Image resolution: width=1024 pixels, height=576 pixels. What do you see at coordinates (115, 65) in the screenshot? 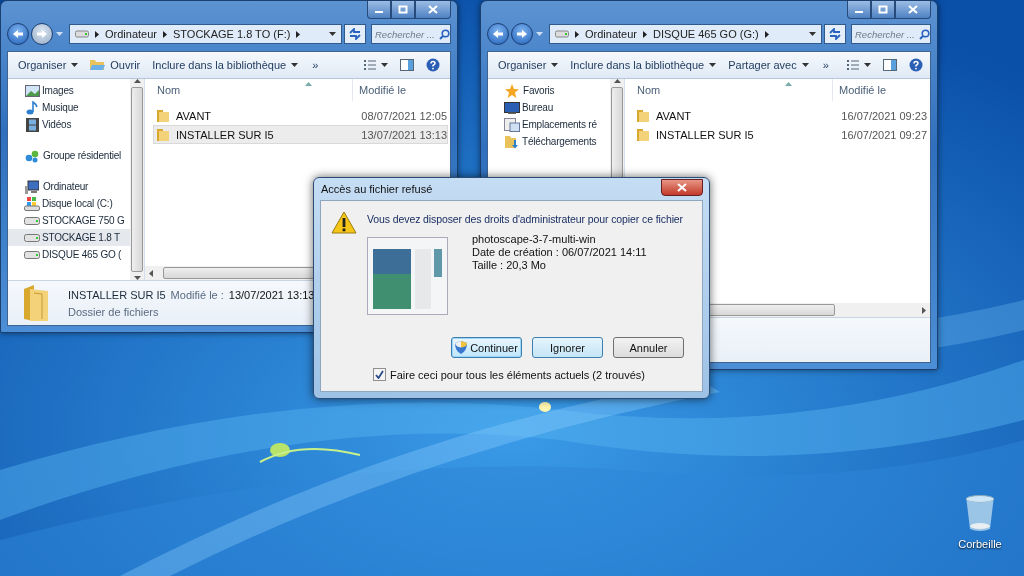
I see `open-button: Ouvrir` at bounding box center [115, 65].